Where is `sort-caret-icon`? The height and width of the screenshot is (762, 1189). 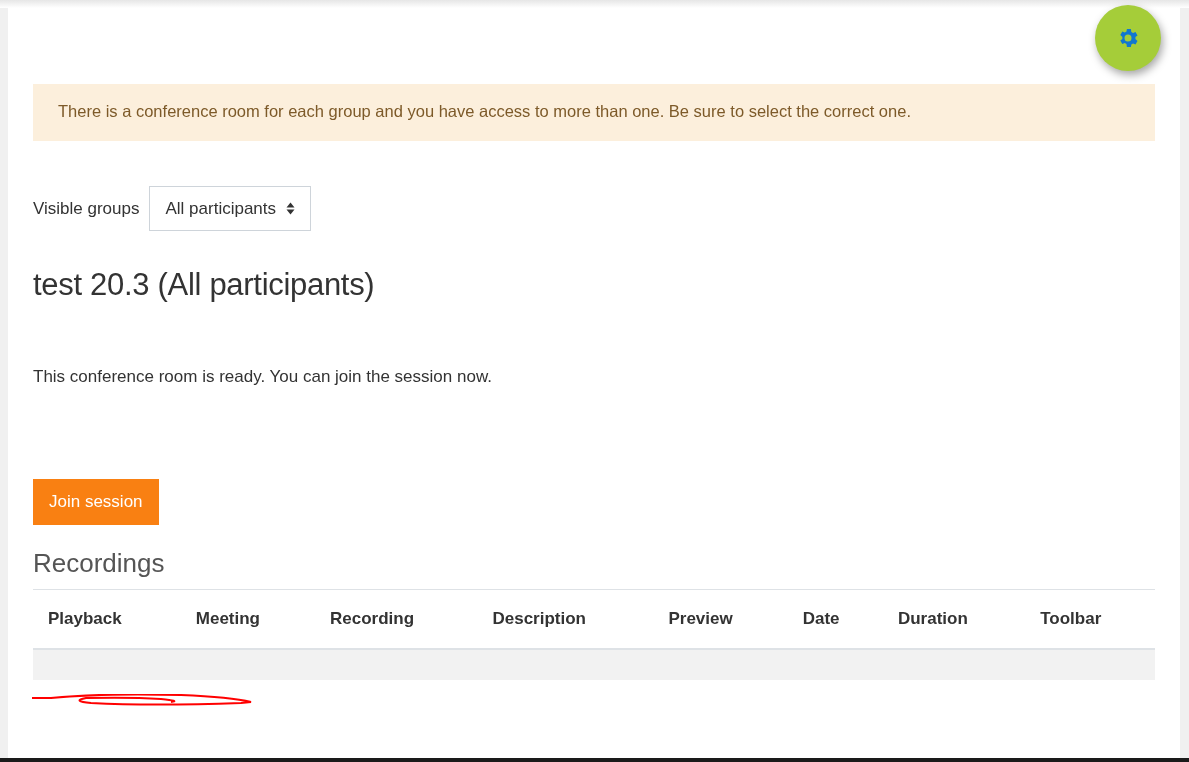 sort-caret-icon is located at coordinates (291, 208).